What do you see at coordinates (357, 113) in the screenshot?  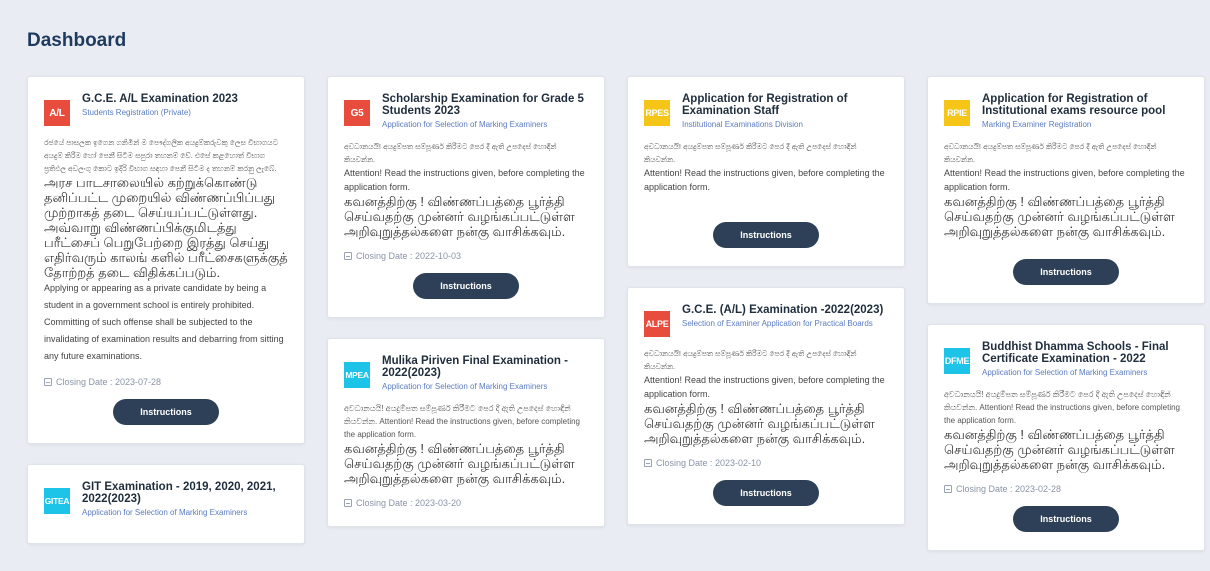 I see `exam-badge: G5` at bounding box center [357, 113].